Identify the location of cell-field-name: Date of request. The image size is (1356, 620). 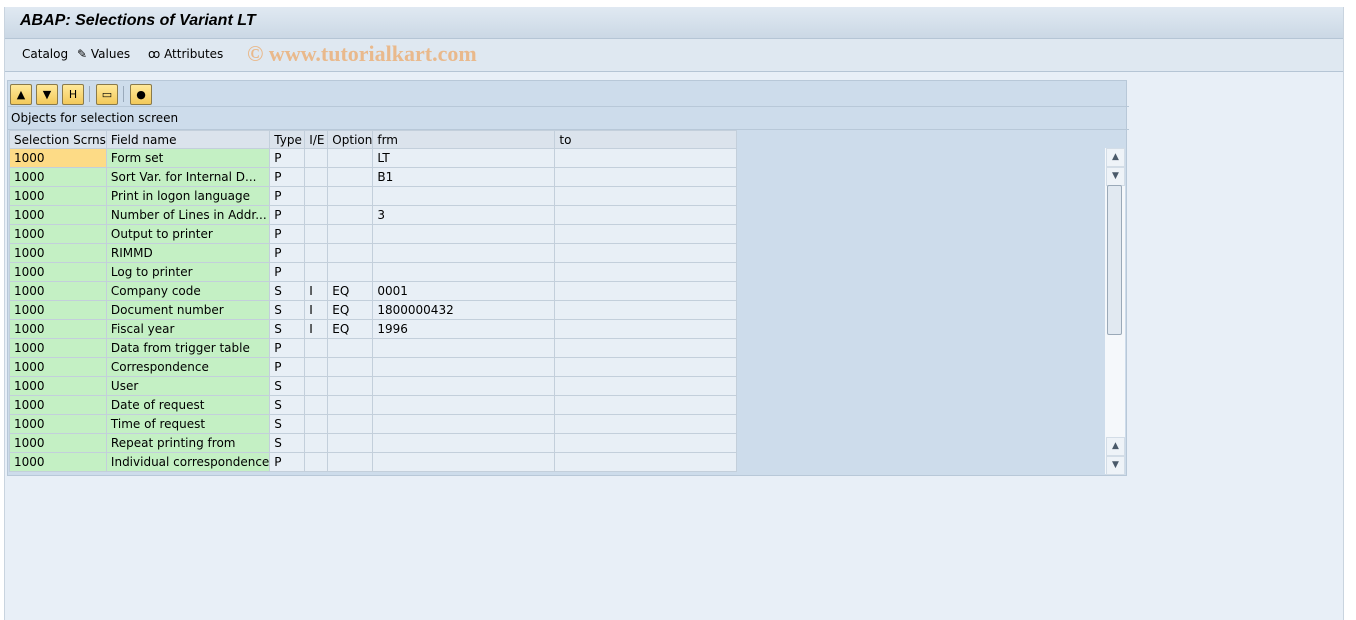
(188, 405).